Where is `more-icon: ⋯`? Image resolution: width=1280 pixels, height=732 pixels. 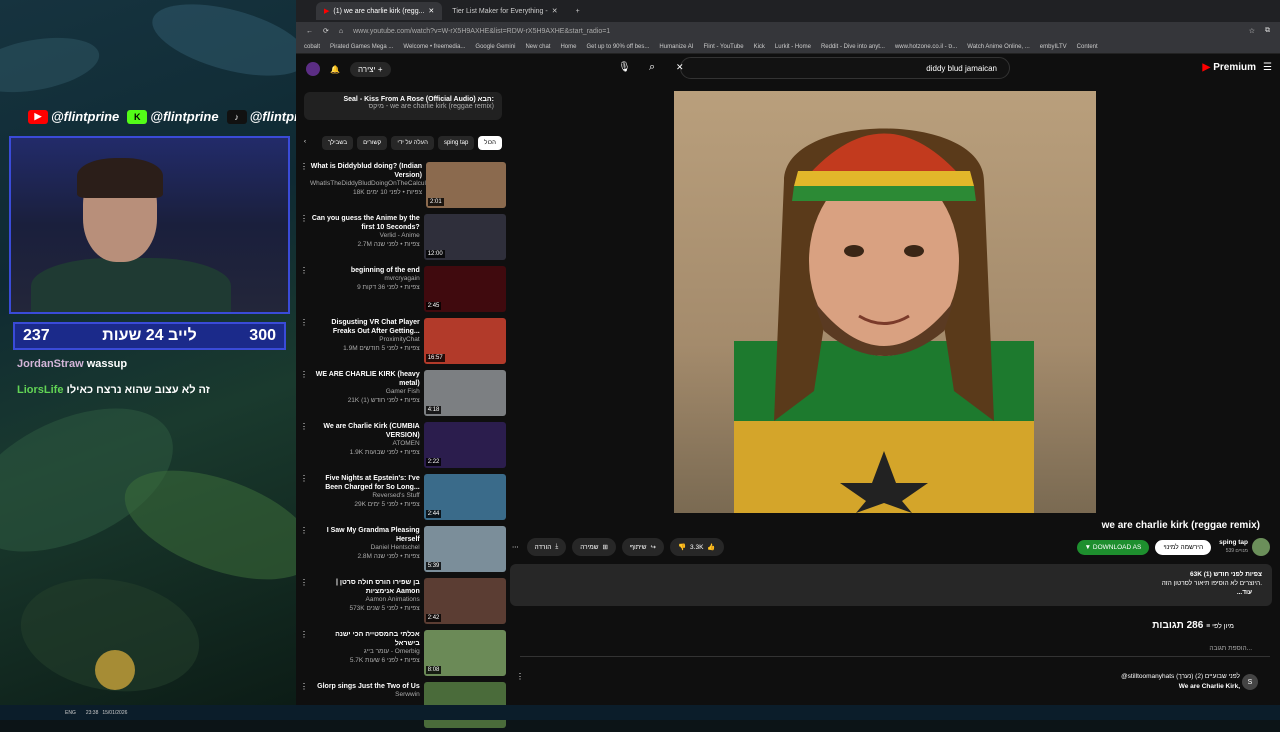
more-icon: ⋯ is located at coordinates (515, 547).